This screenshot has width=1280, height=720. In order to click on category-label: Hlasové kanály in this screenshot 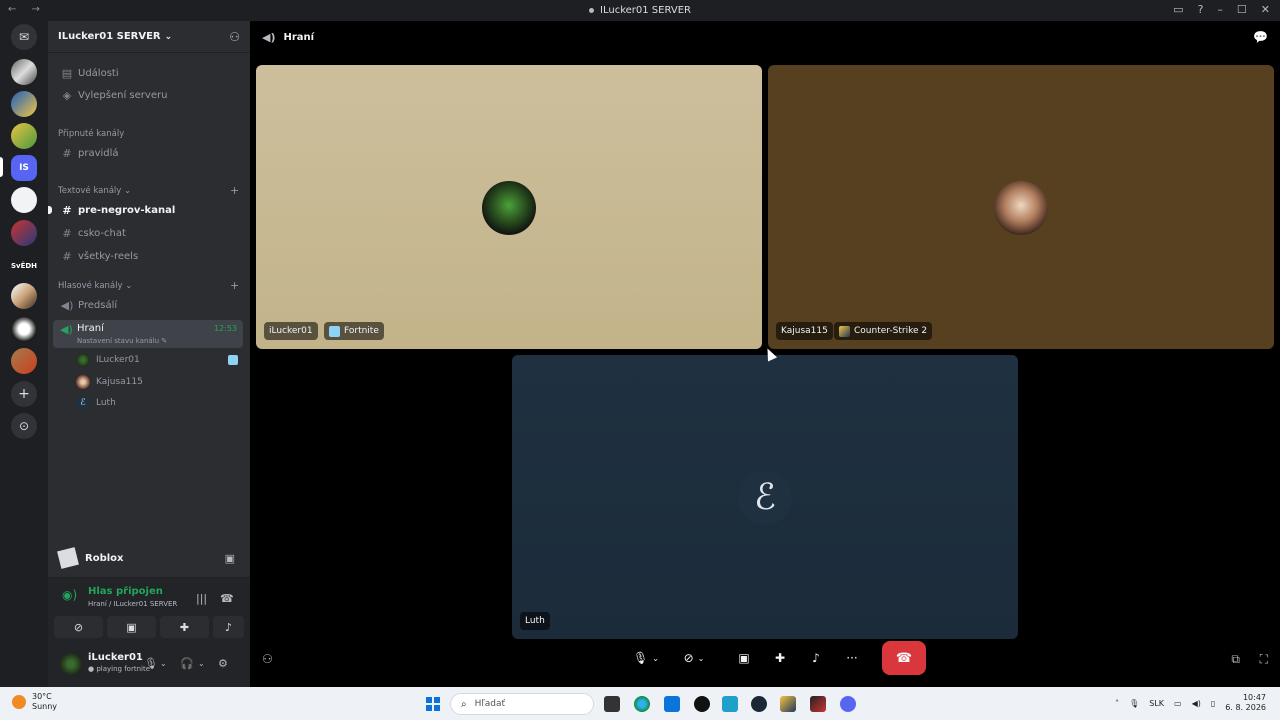, I will do `click(90, 286)`.